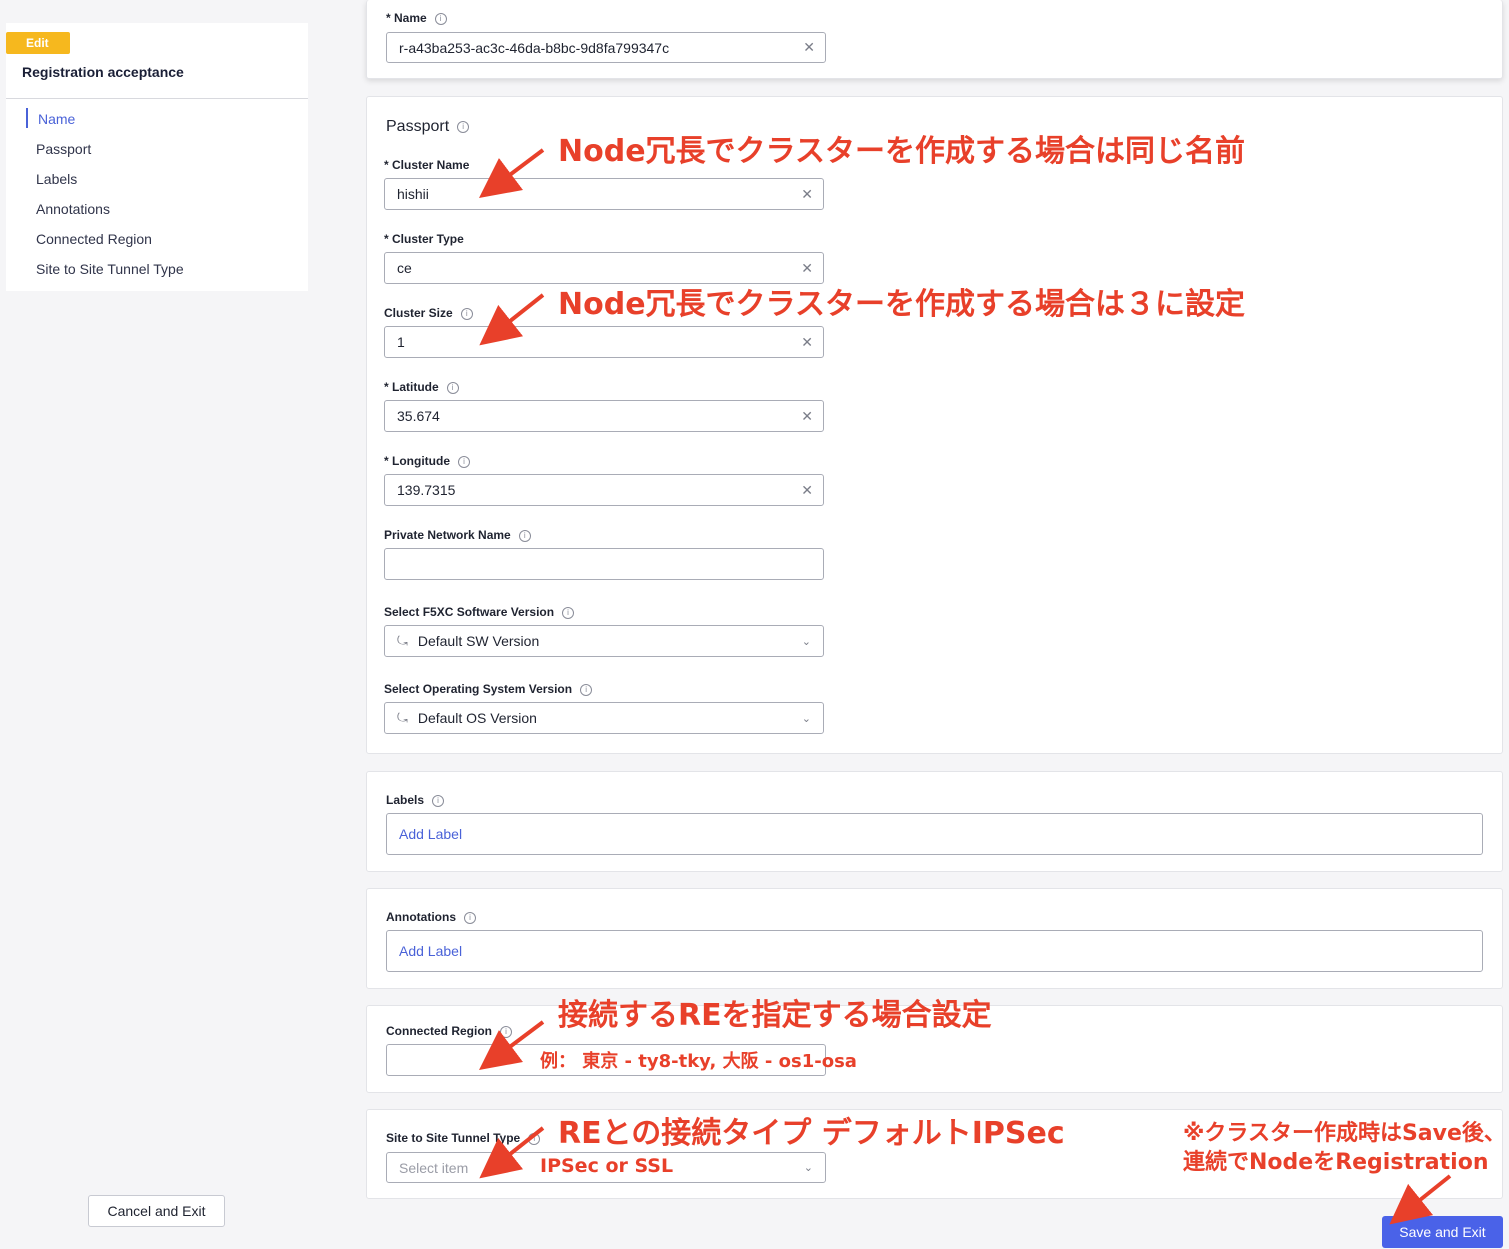 Image resolution: width=1509 pixels, height=1249 pixels. Describe the element at coordinates (512, 319) in the screenshot. I see `arrow-cluster-size` at that location.